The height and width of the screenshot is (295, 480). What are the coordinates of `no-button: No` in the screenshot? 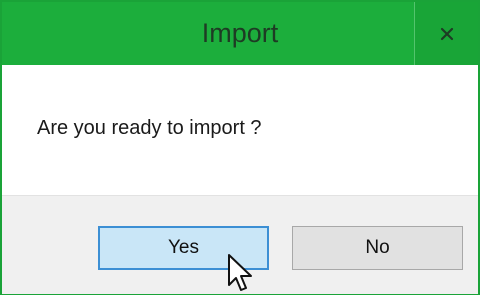 It's located at (377, 248).